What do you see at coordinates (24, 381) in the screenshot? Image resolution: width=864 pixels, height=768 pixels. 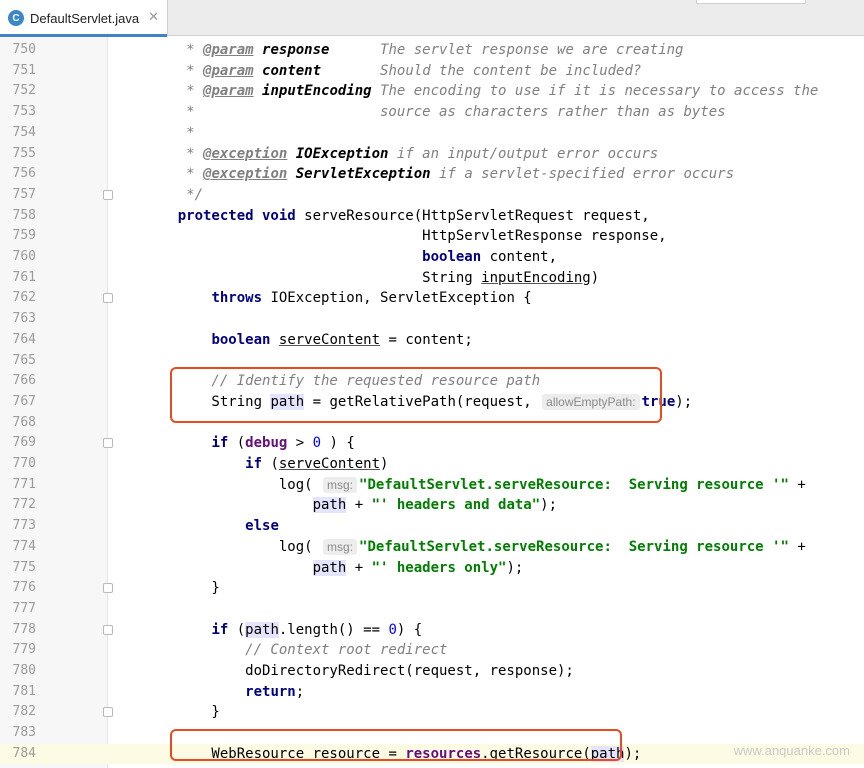 I see `line-number: 766` at bounding box center [24, 381].